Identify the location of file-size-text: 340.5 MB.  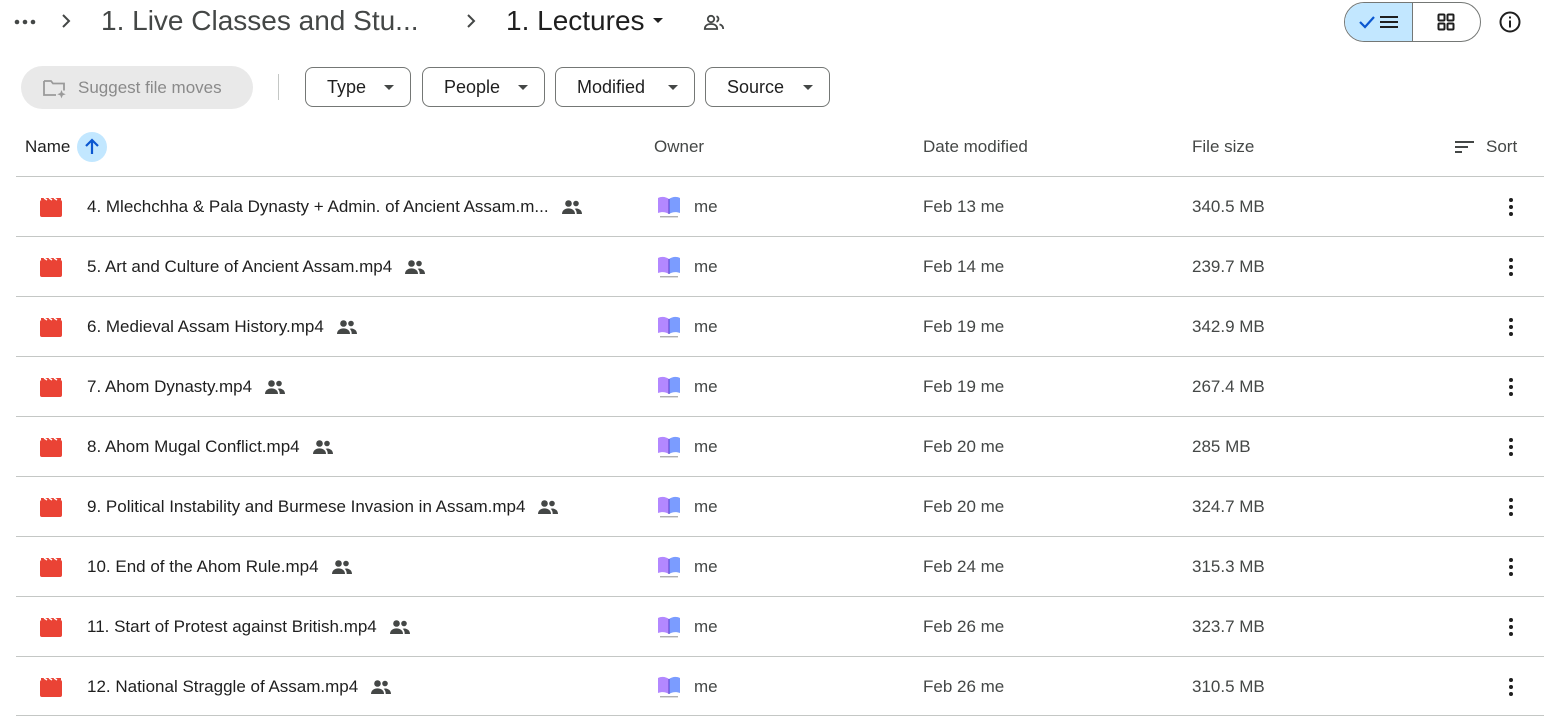
(1228, 206).